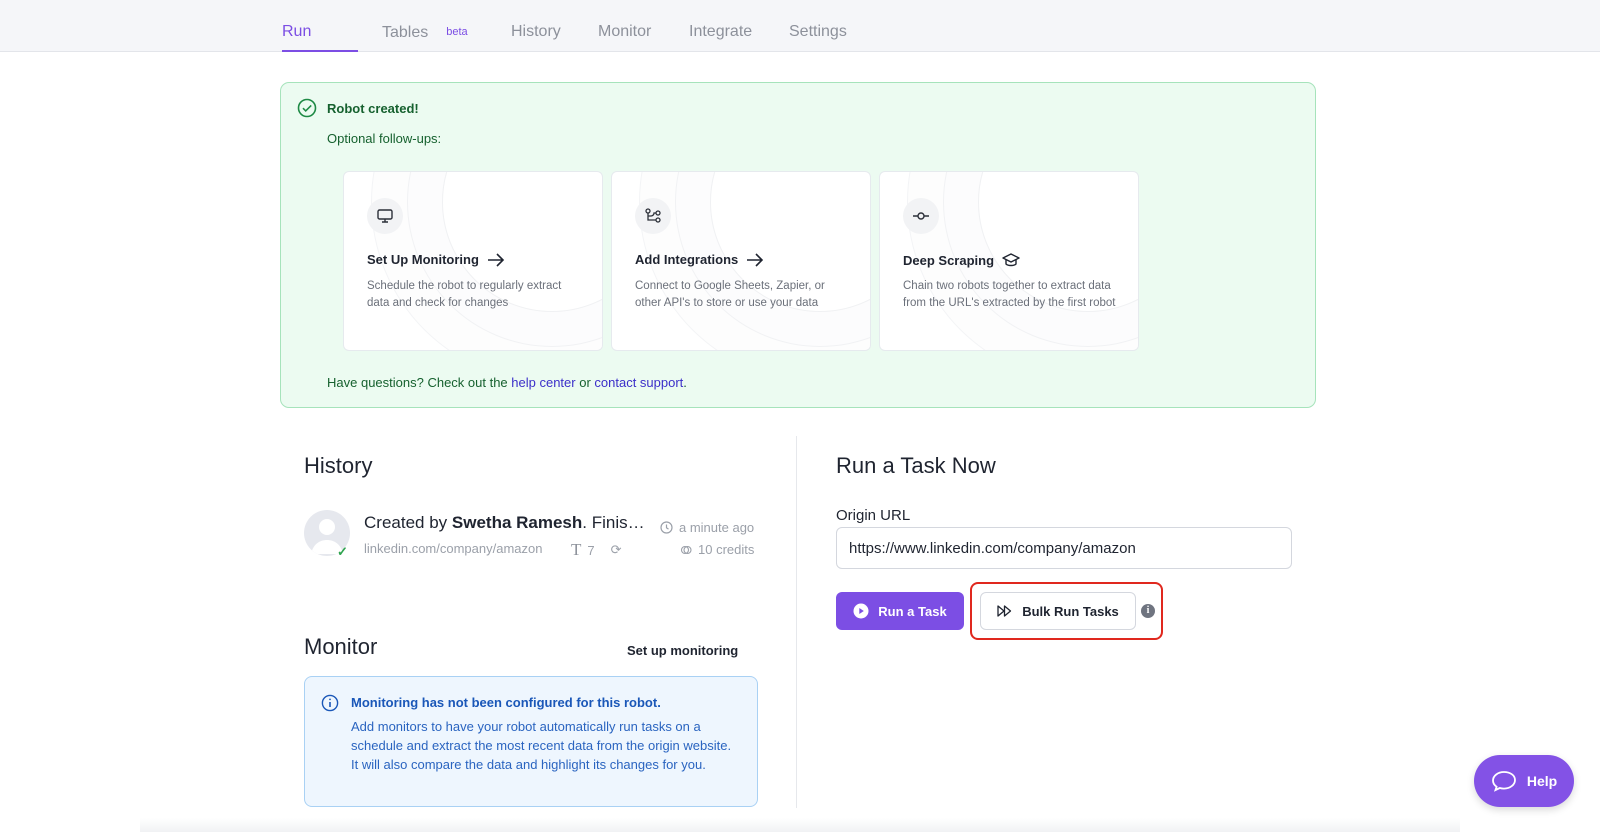 The image size is (1600, 832). I want to click on bulk-run-label: Bulk Run Tasks, so click(1070, 611).